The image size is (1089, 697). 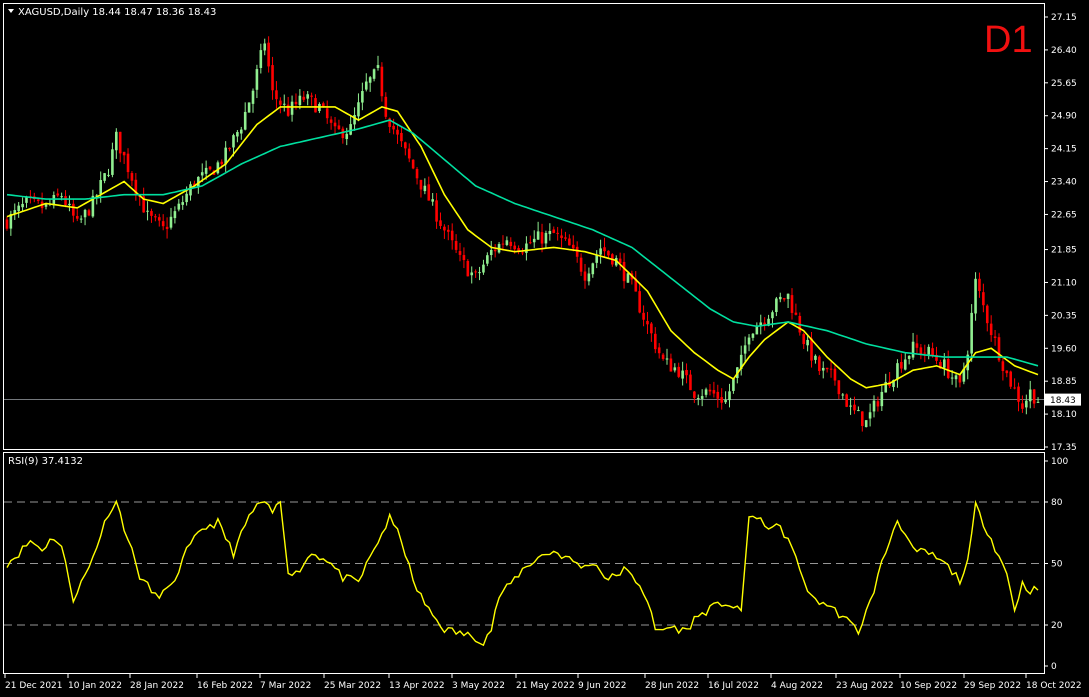 I want to click on price-tick-label: 20.35, so click(x=1064, y=316).